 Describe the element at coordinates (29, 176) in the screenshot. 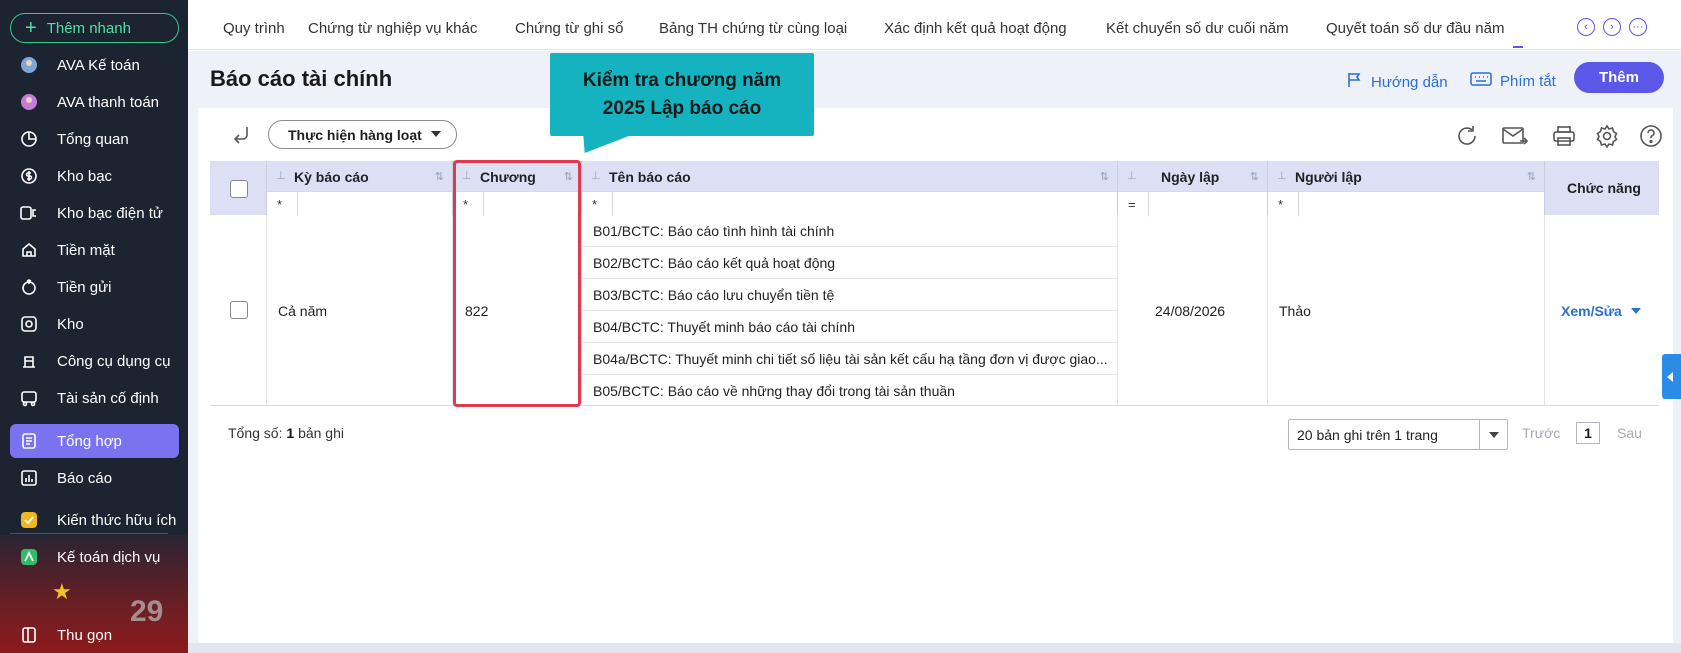

I see `treasury-icon` at that location.